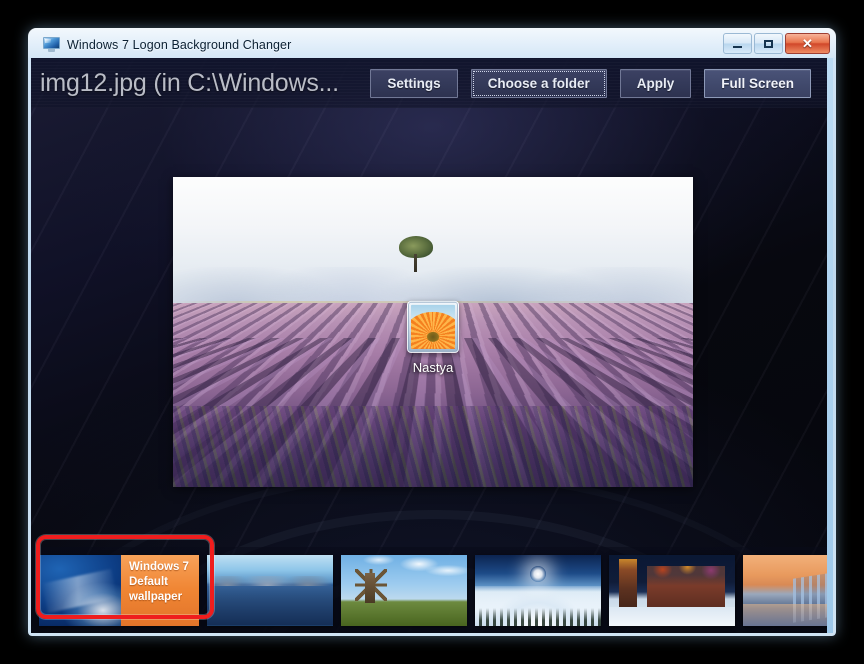 The image size is (864, 664). Describe the element at coordinates (433, 446) in the screenshot. I see `preview-foreground` at that location.